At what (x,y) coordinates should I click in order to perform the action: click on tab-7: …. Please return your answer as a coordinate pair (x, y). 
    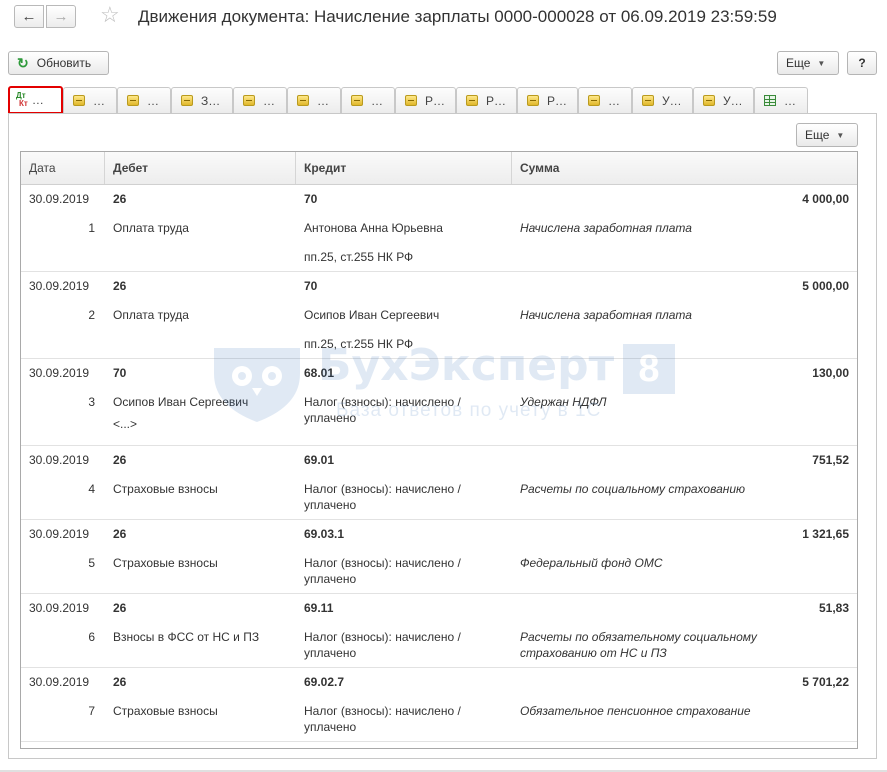
    Looking at the image, I should click on (368, 100).